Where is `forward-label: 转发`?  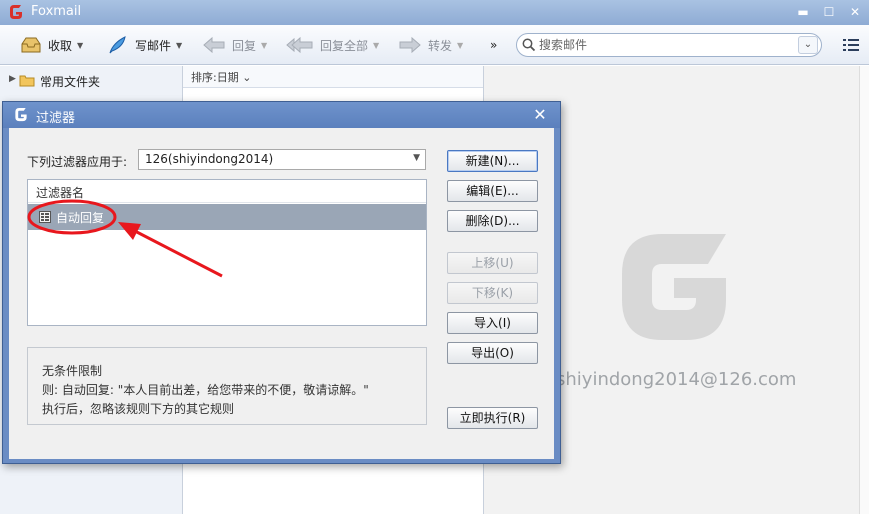 forward-label: 转发 is located at coordinates (440, 45).